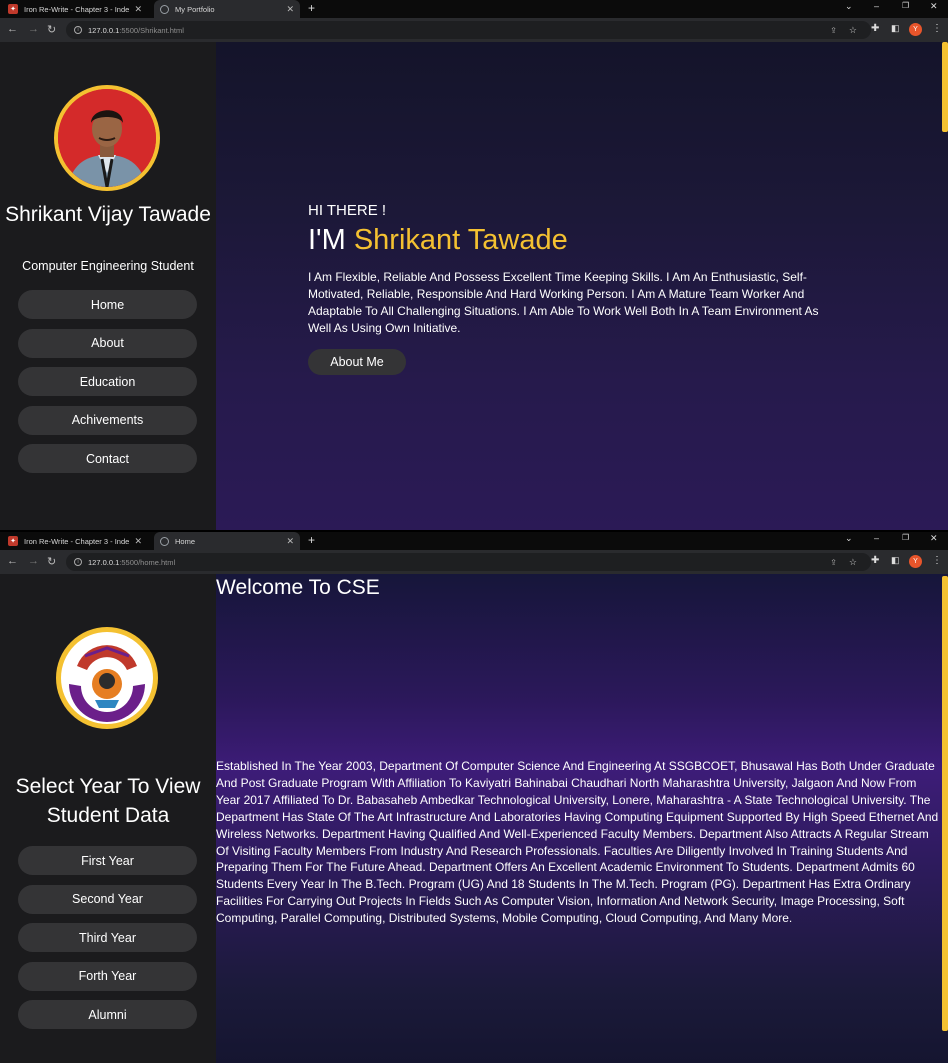  What do you see at coordinates (107, 678) in the screenshot?
I see `college-logo` at bounding box center [107, 678].